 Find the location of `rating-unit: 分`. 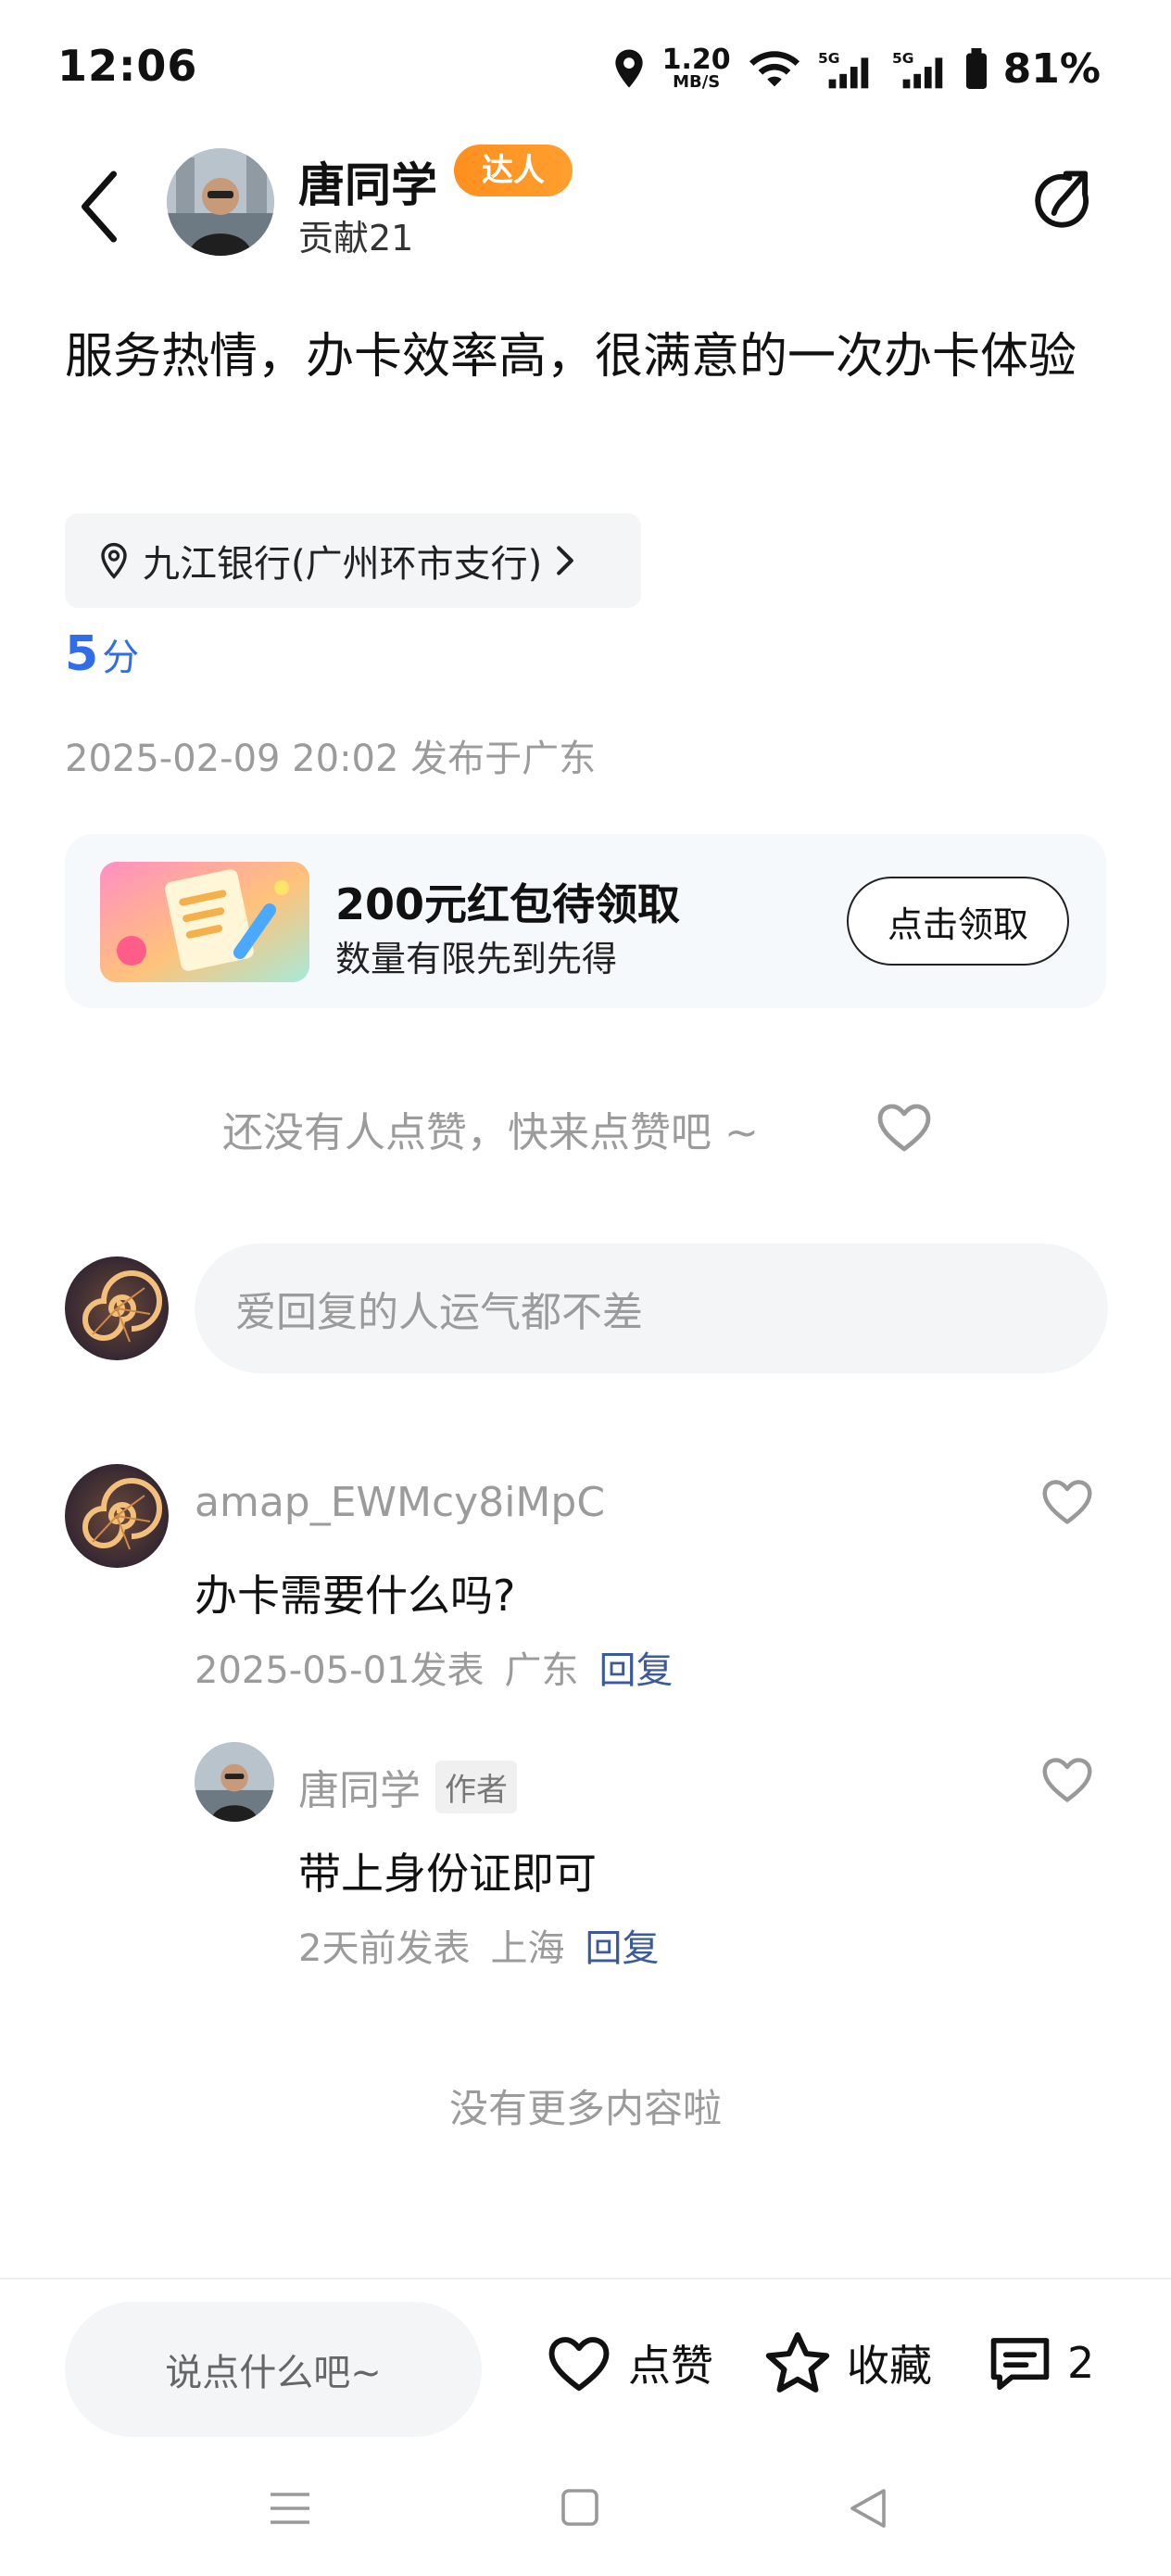

rating-unit: 分 is located at coordinates (121, 658).